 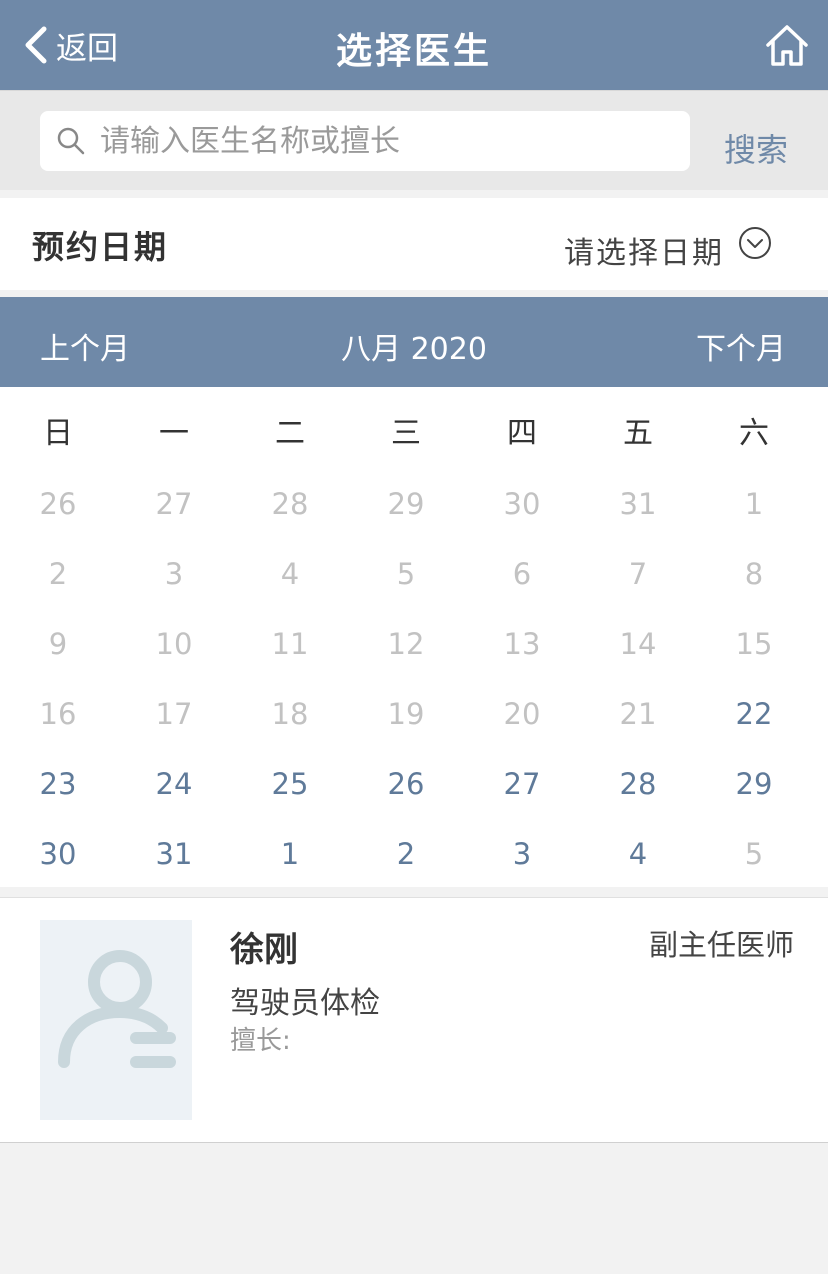 I want to click on weekday-row: 日 一 二 三 四 五 六, so click(x=414, y=434).